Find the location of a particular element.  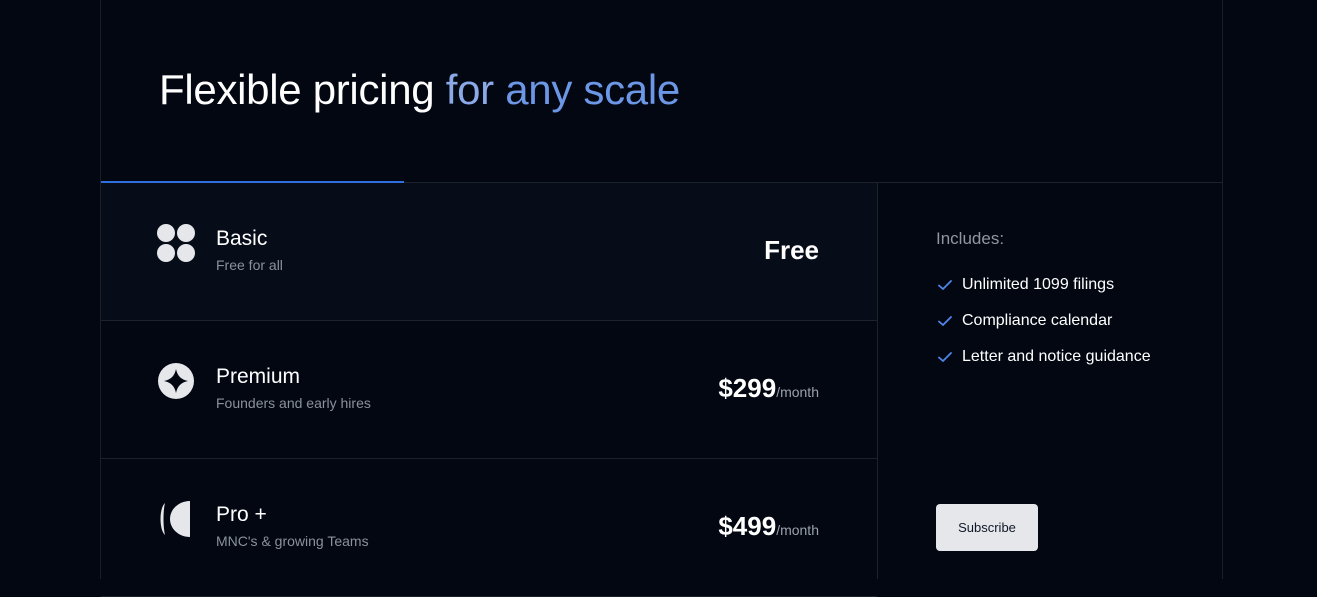

plan-subtitle: Free for all is located at coordinates (249, 265).